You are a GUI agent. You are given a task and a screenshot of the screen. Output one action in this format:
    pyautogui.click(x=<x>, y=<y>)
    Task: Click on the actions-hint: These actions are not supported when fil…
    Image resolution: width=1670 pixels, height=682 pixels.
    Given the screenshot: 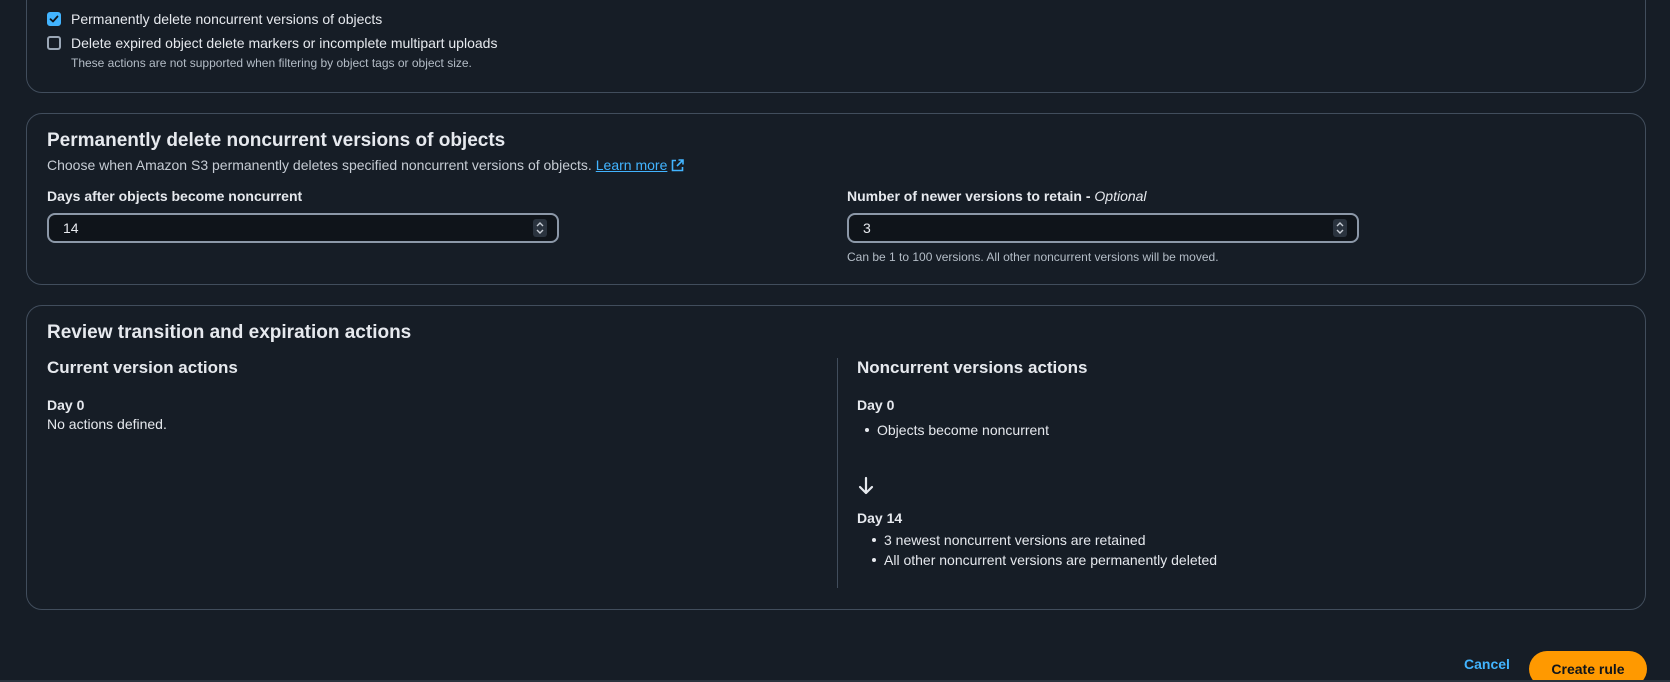 What is the action you would take?
    pyautogui.click(x=271, y=63)
    